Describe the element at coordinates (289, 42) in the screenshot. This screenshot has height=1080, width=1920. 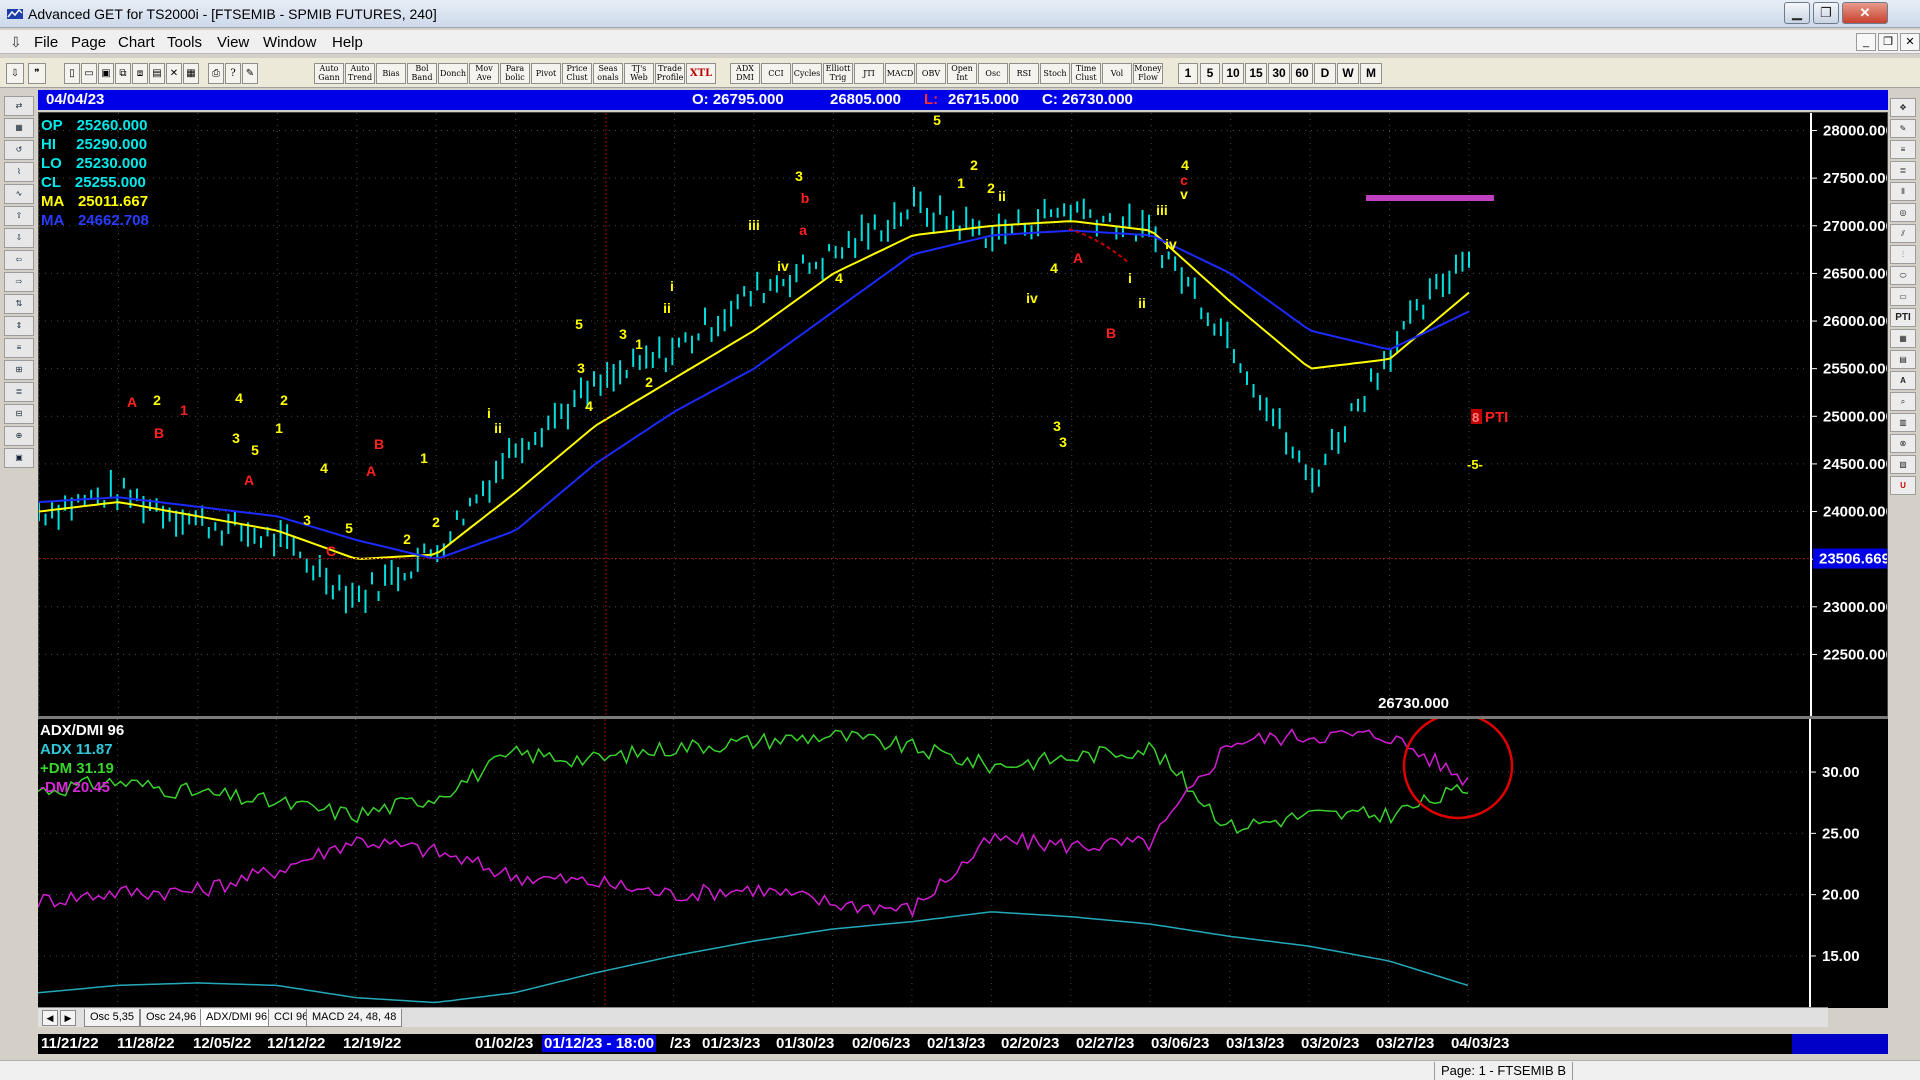
I see `menu-window: Window` at that location.